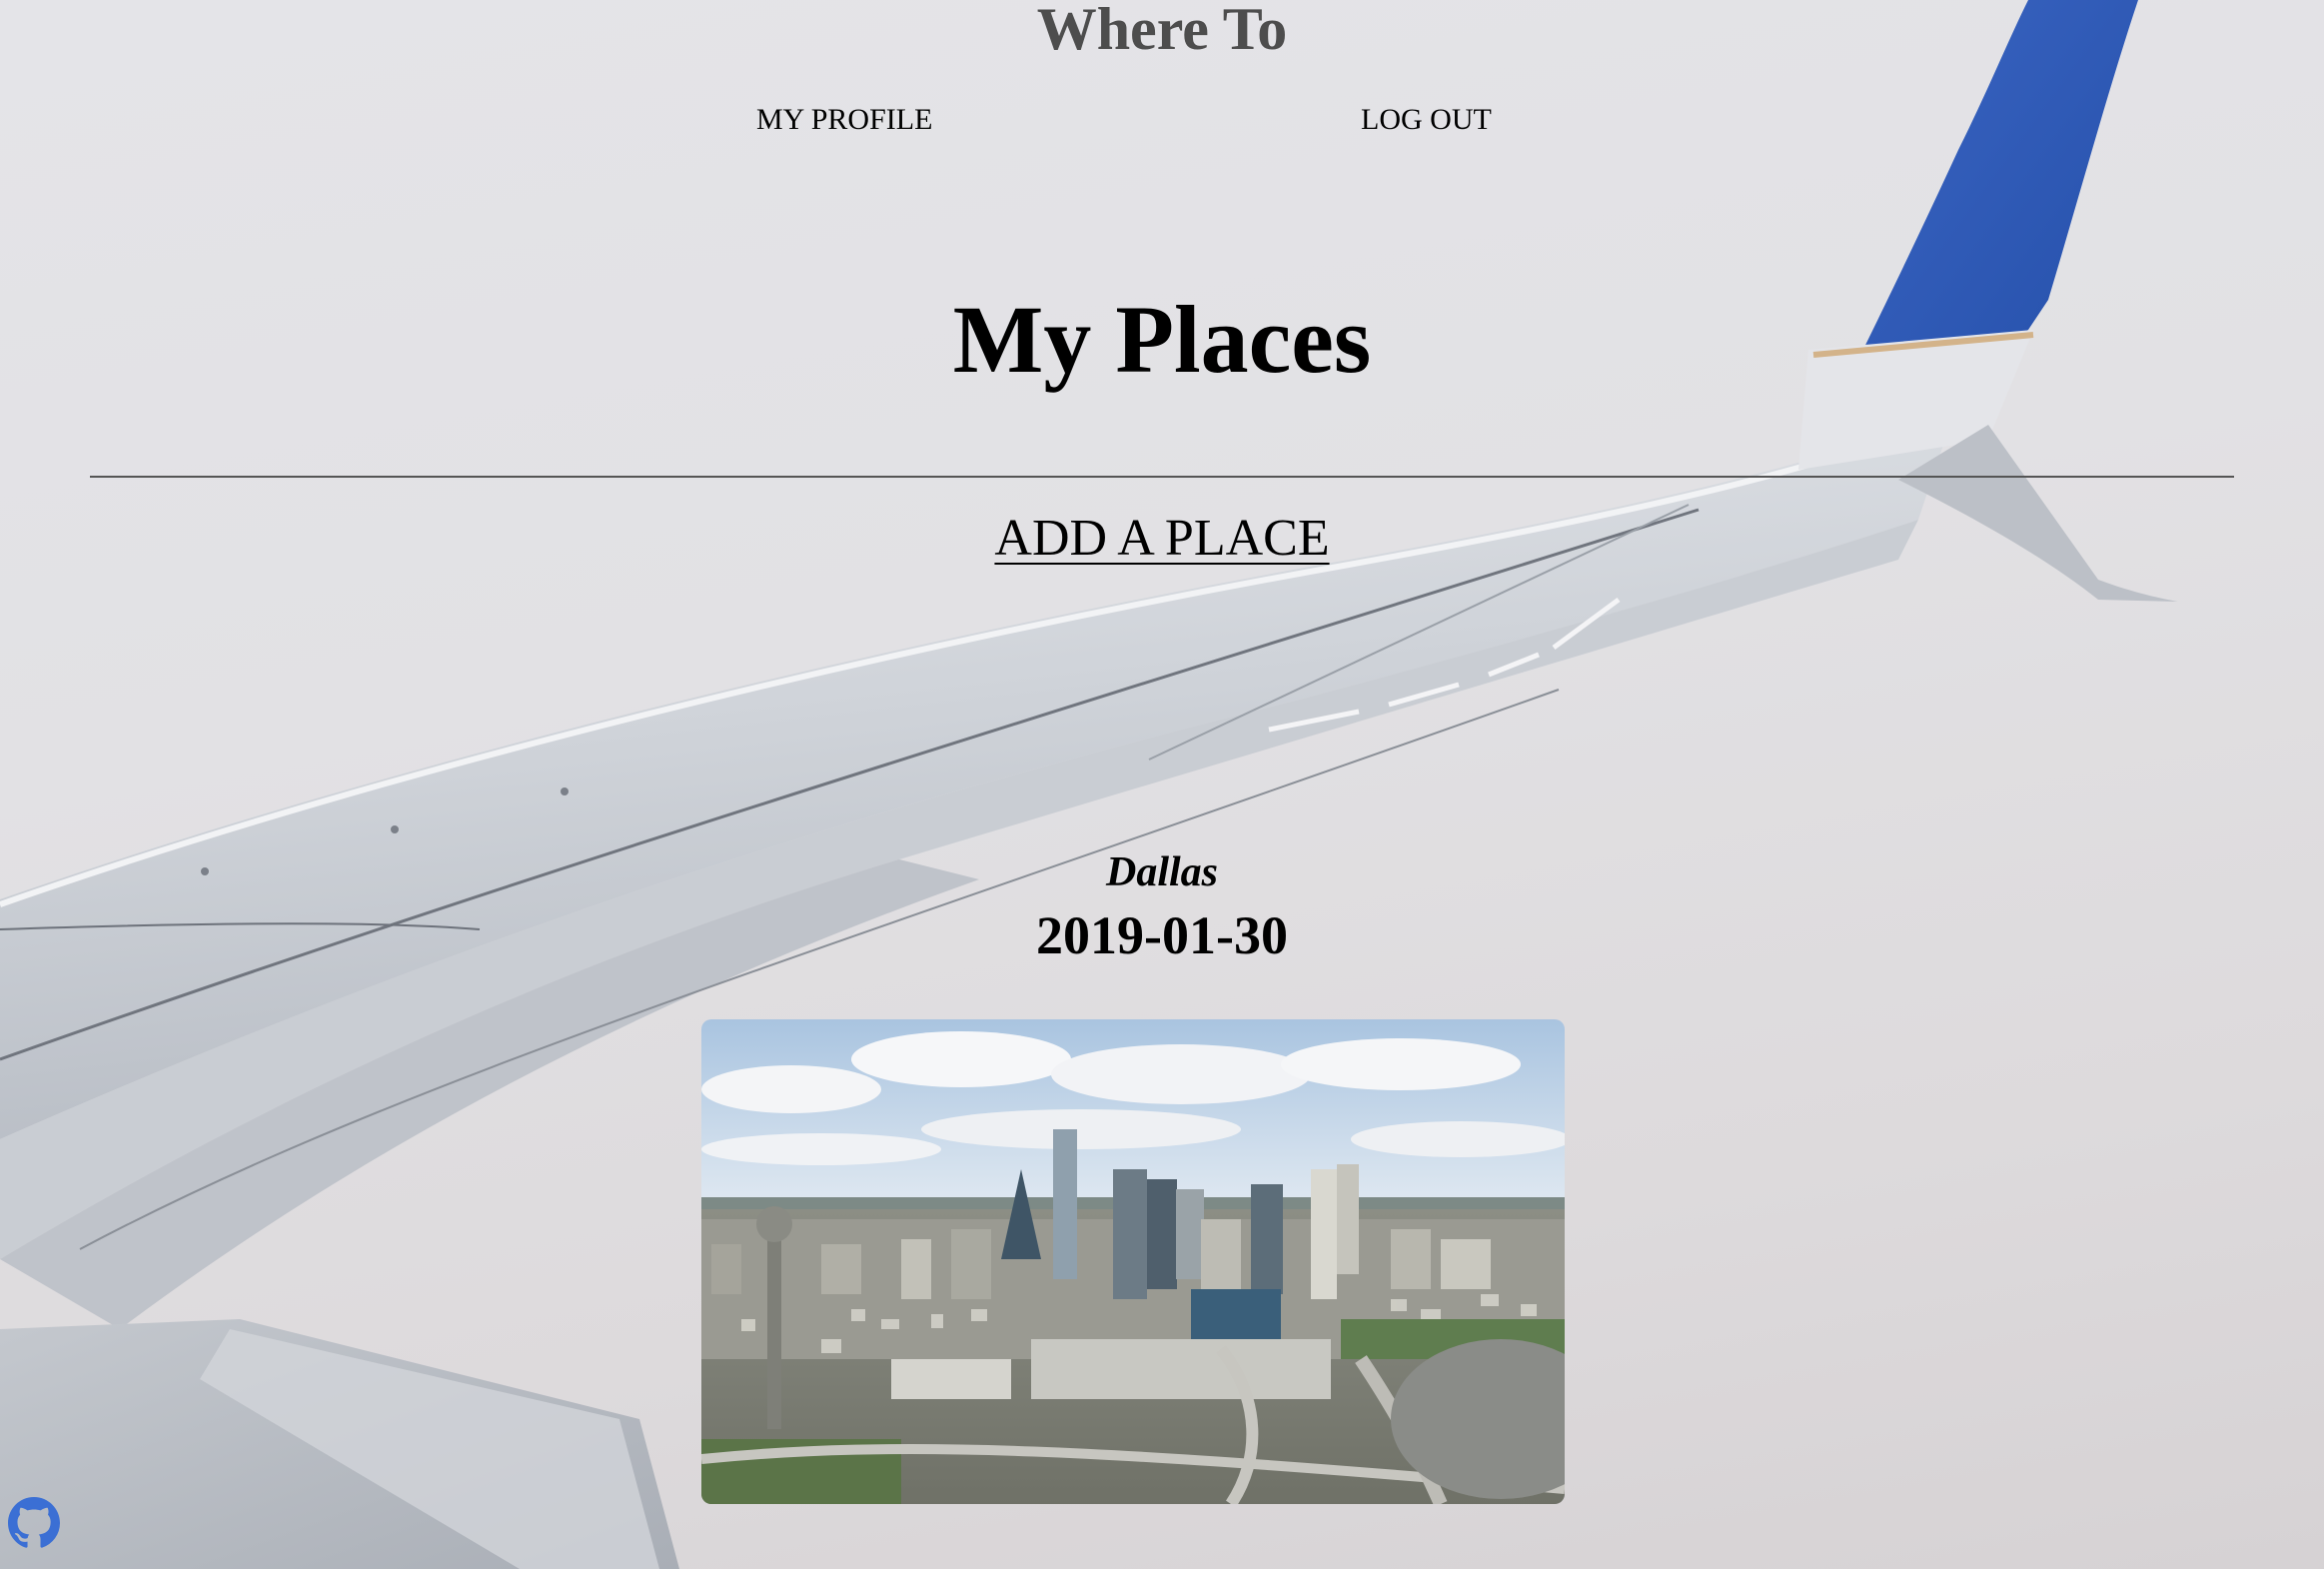 Image resolution: width=2324 pixels, height=1569 pixels. I want to click on place-photo, so click(1133, 1261).